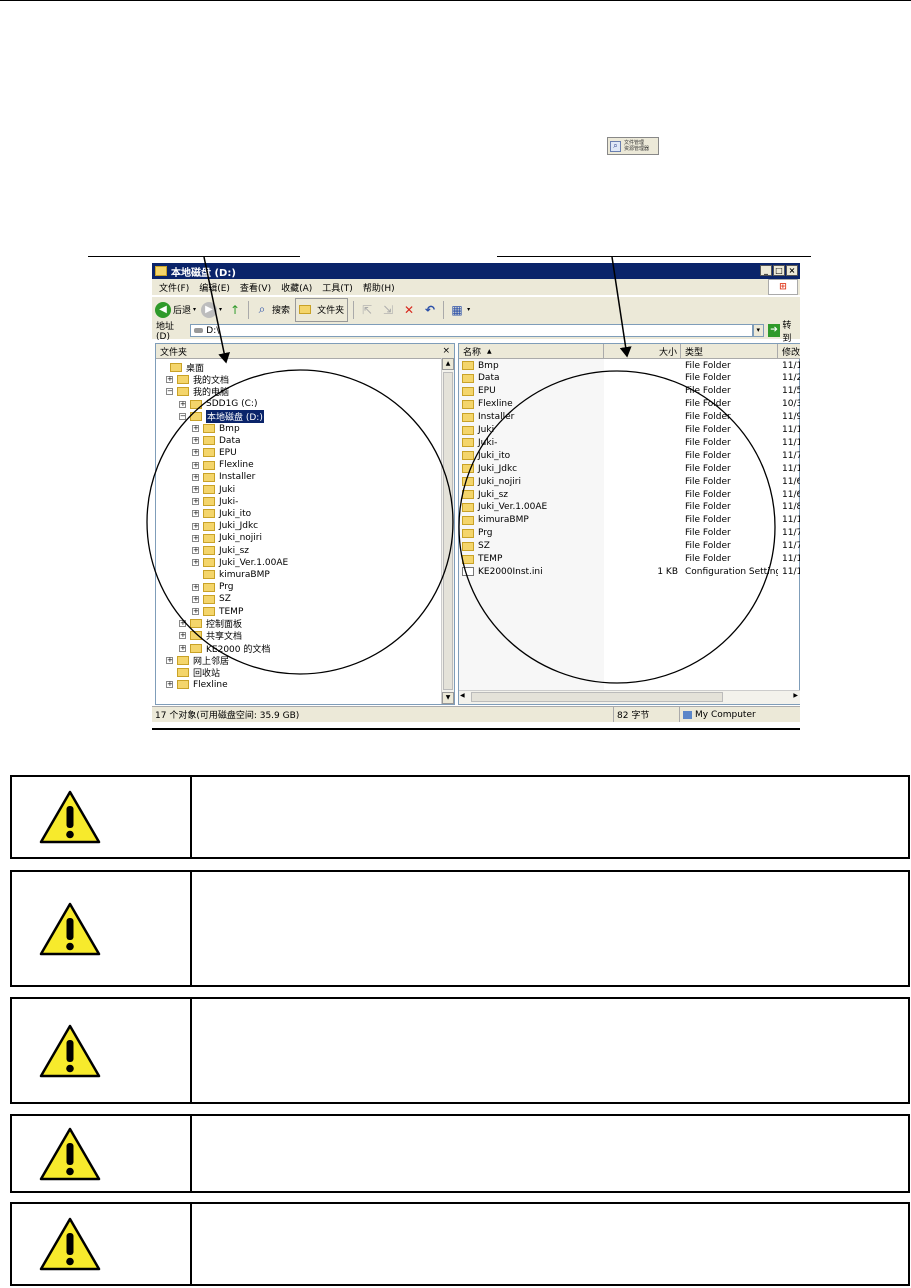 The height and width of the screenshot is (1288, 911). What do you see at coordinates (193, 672) in the screenshot?
I see `tree-item: 回收站` at bounding box center [193, 672].